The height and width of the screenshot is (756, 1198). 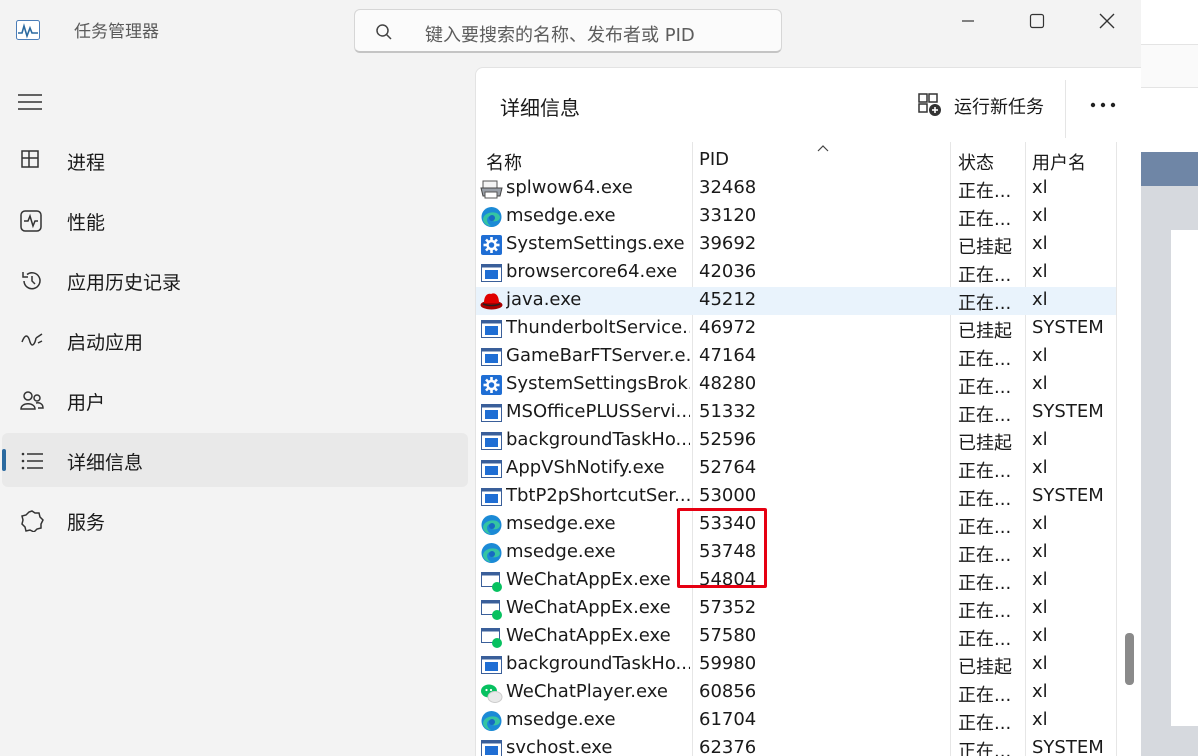 What do you see at coordinates (796, 413) in the screenshot?
I see `table-row: MSOfficePLUSServi... 51332 正在... SYSTEM` at bounding box center [796, 413].